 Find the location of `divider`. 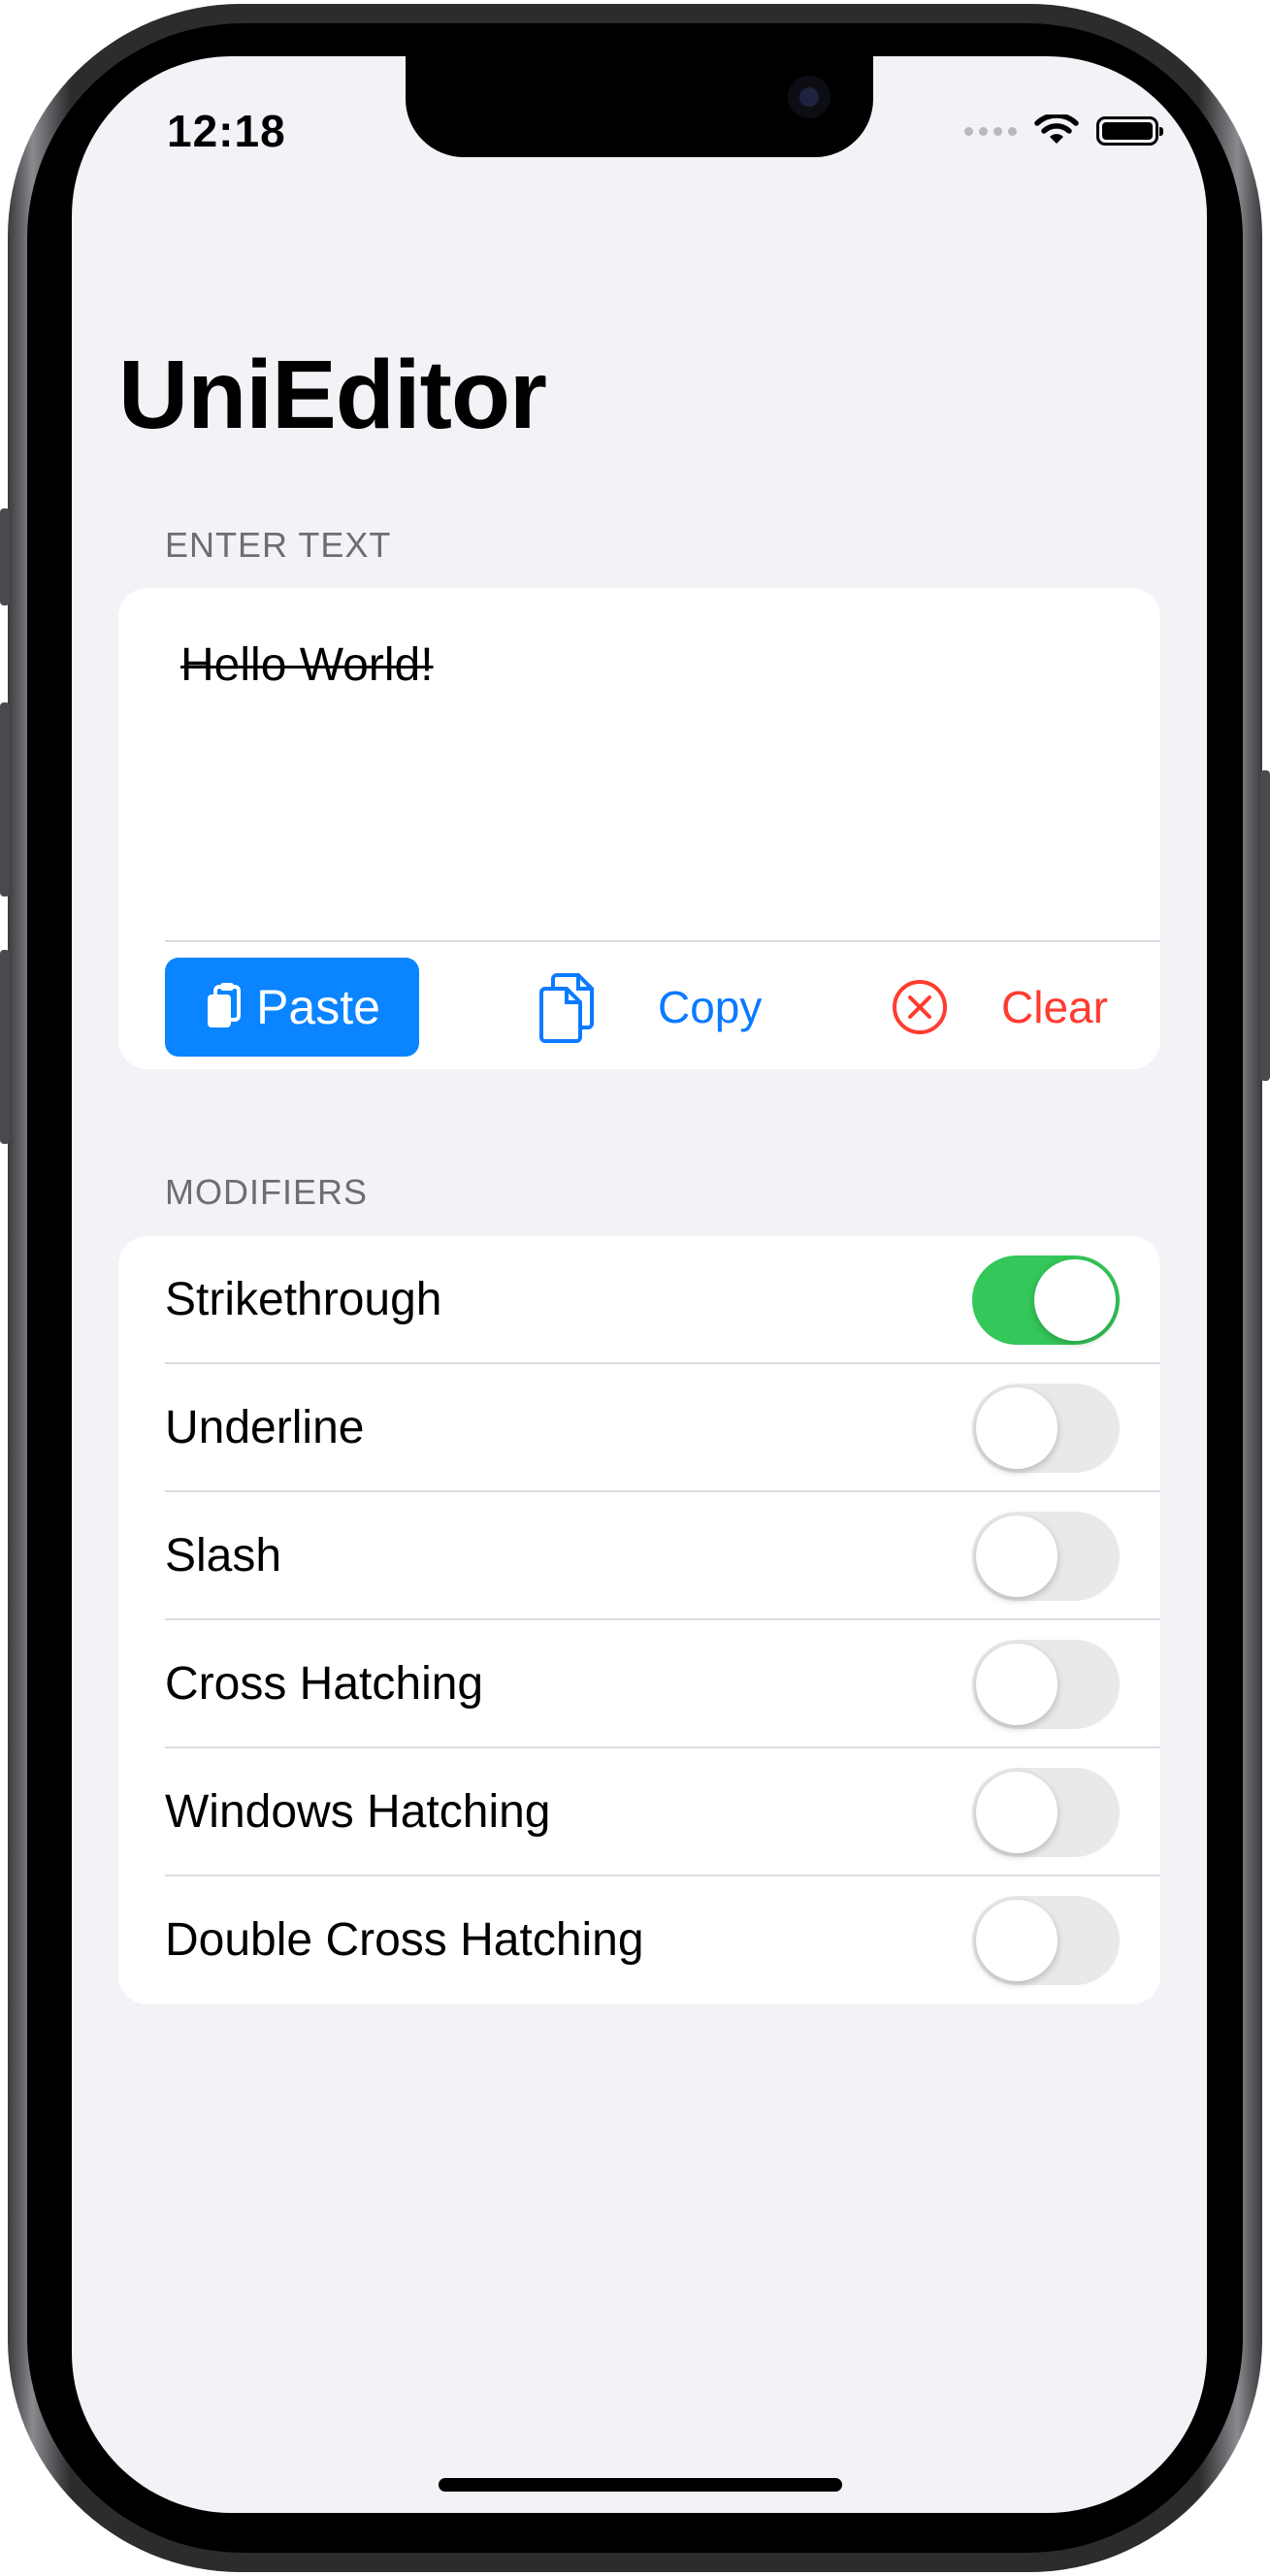

divider is located at coordinates (662, 941).